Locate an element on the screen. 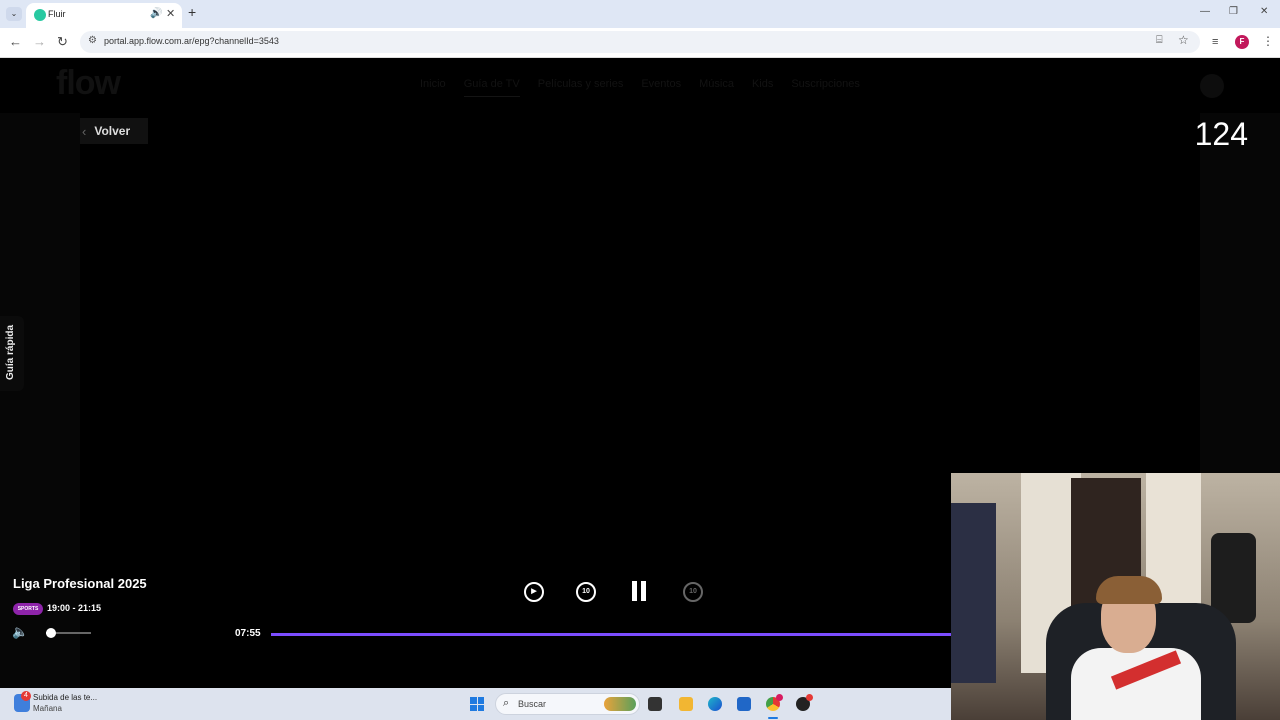 This screenshot has height=720, width=1280. progress-bar-fill is located at coordinates (611, 634).